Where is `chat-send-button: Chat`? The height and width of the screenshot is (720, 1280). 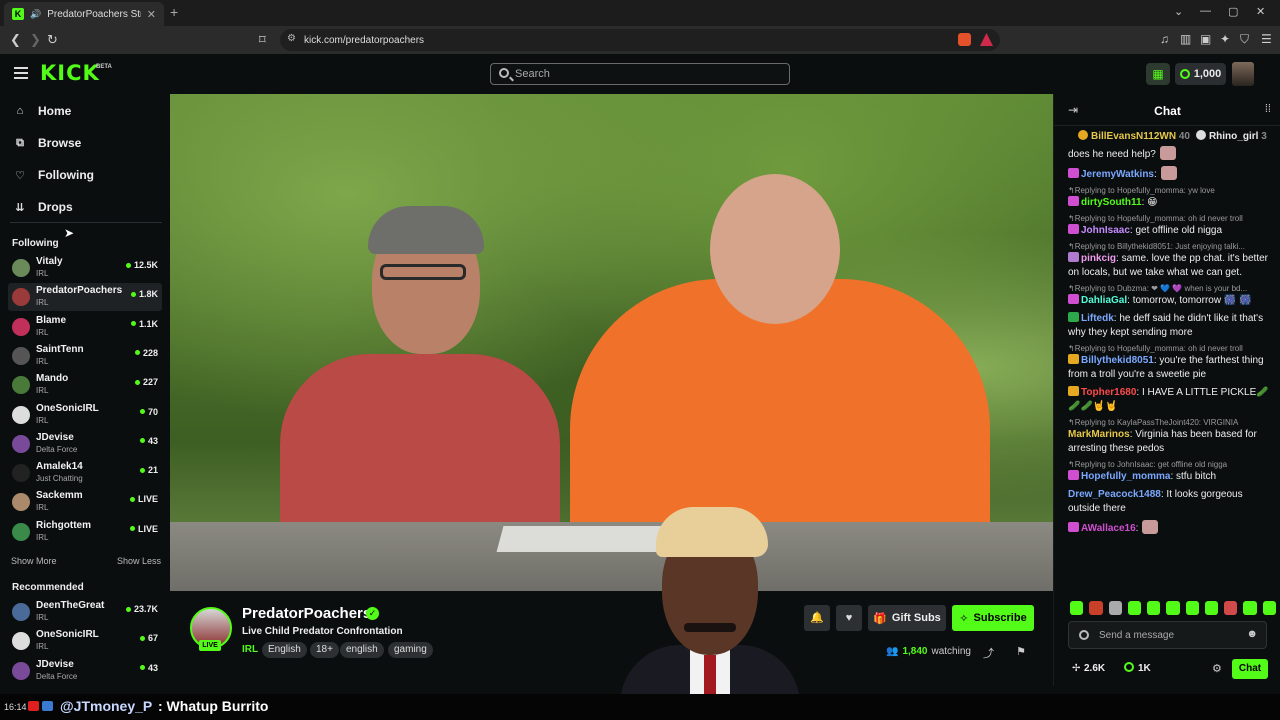 chat-send-button: Chat is located at coordinates (1250, 669).